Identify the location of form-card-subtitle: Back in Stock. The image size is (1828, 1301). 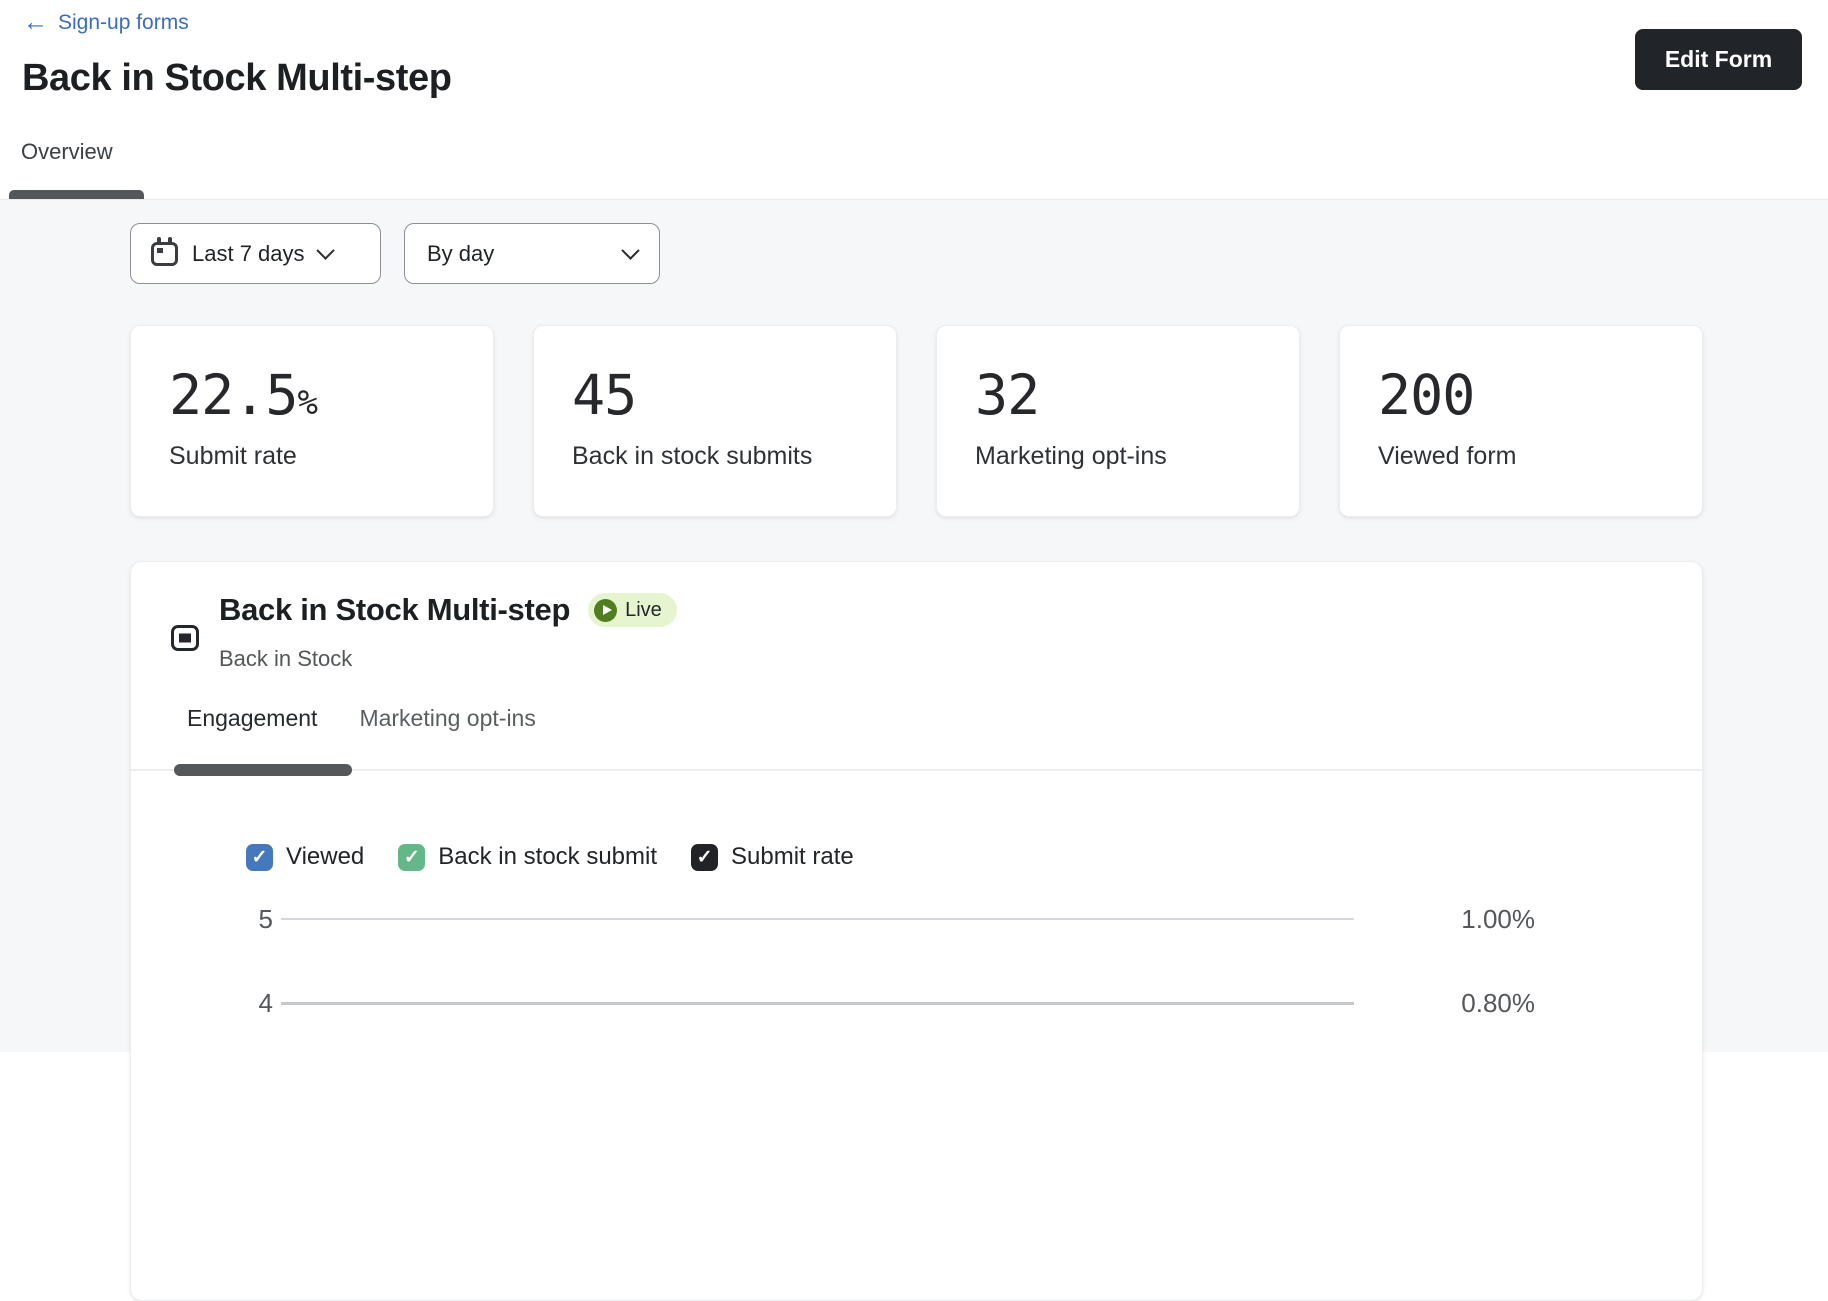
(286, 658).